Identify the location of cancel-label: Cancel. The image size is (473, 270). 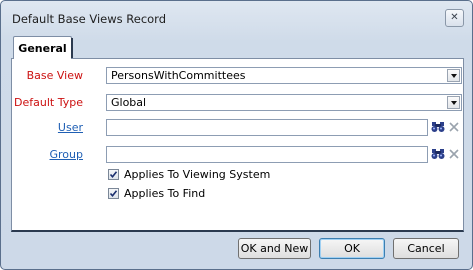
(426, 248).